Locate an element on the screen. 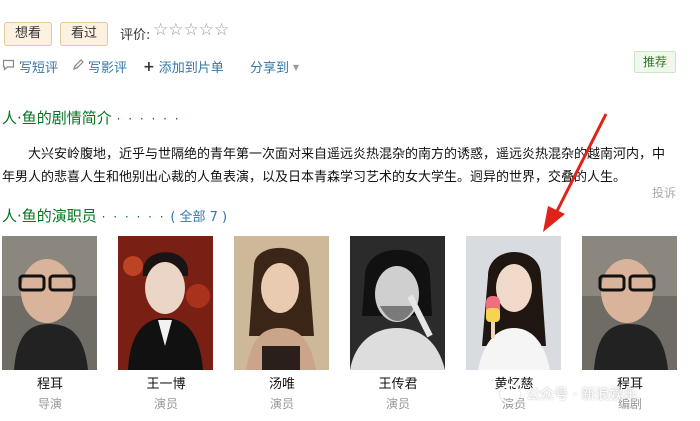 The height and width of the screenshot is (421, 700). watermark-text: 公众号 · 新浪娱乐 is located at coordinates (582, 395).